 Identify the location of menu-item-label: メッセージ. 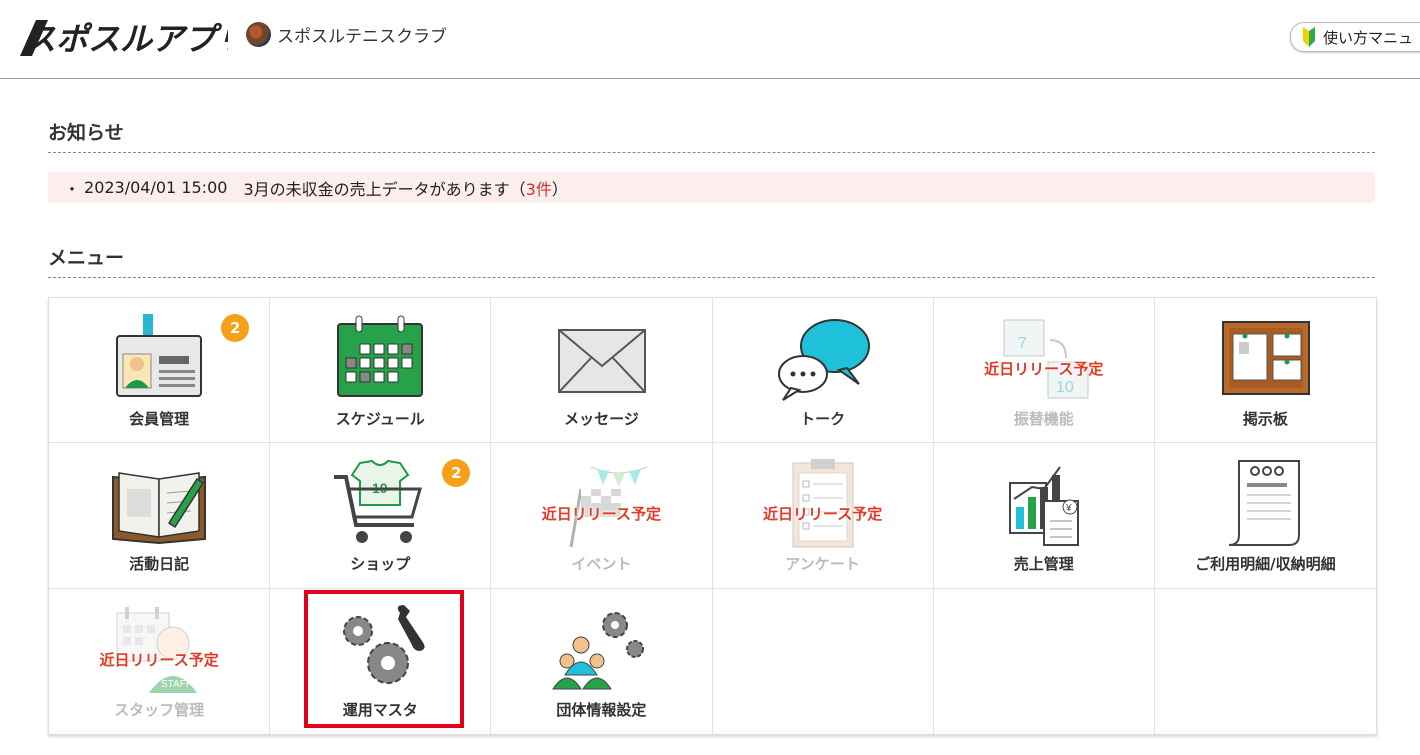
(601, 419).